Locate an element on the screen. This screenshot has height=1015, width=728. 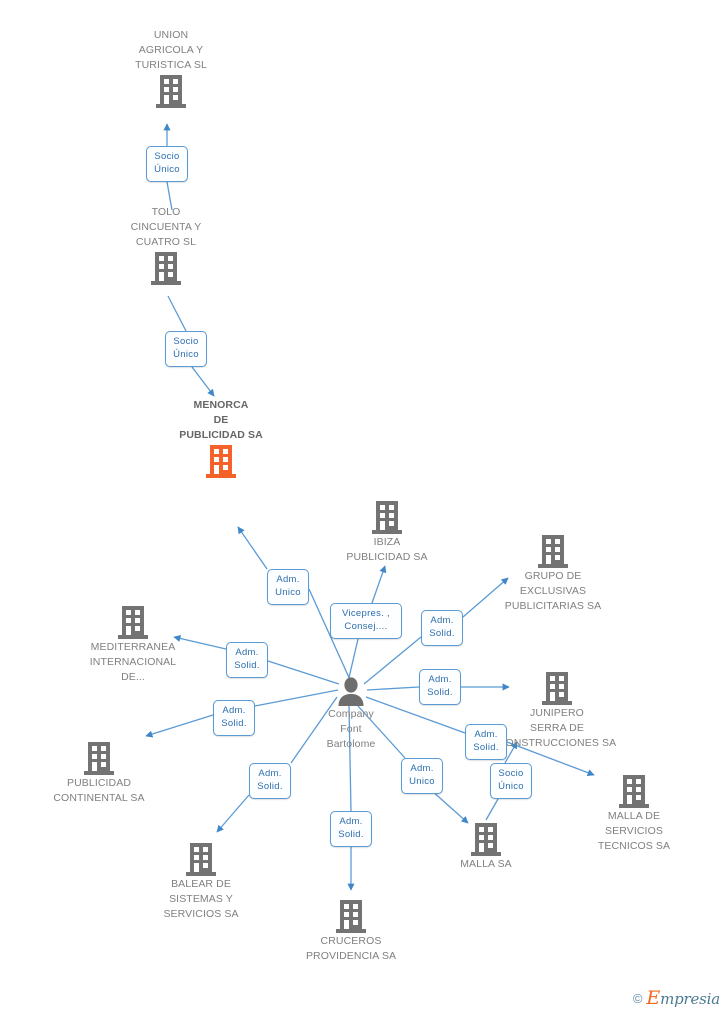
edge-balear is located at coordinates (233, 813).